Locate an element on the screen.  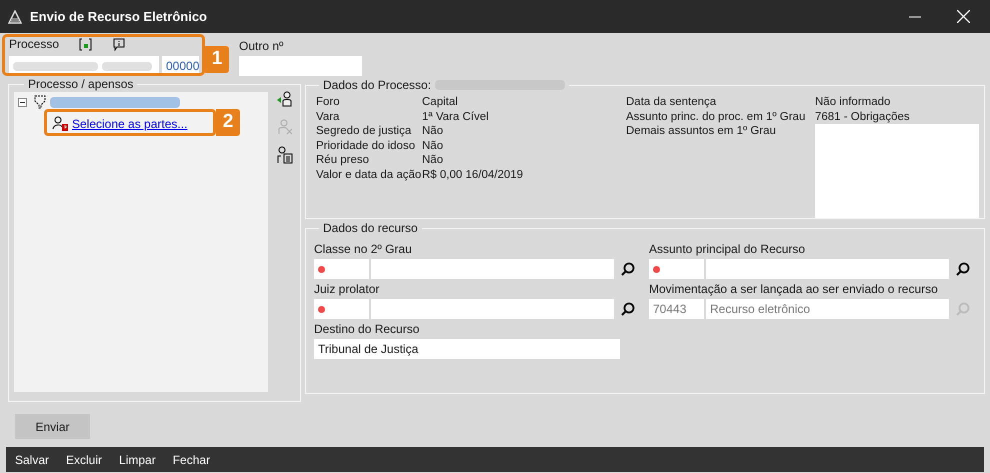
panel-title: Dados do Processo: is located at coordinates (377, 85).